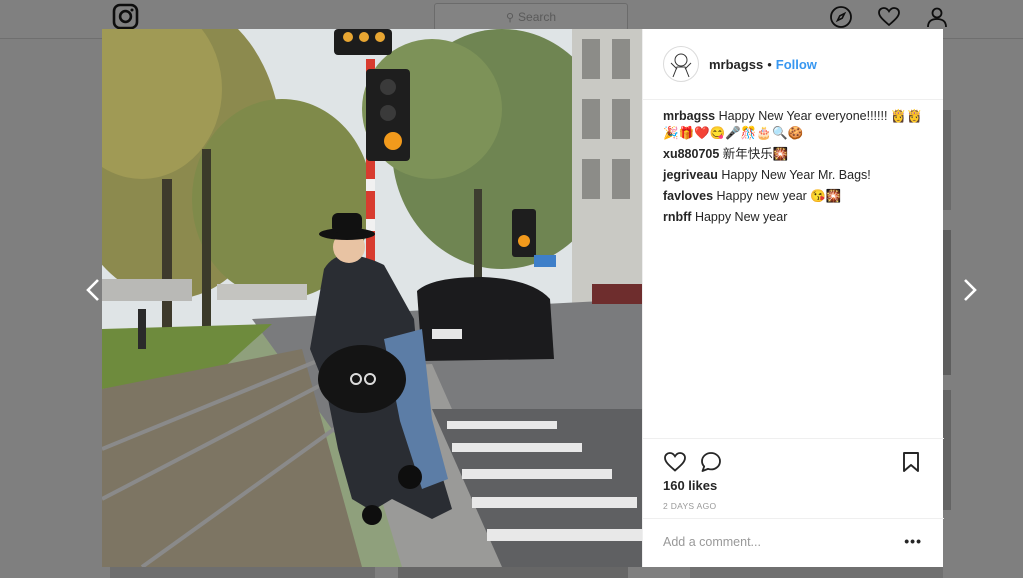  I want to click on comment-text: 新年快乐🎇, so click(755, 154).